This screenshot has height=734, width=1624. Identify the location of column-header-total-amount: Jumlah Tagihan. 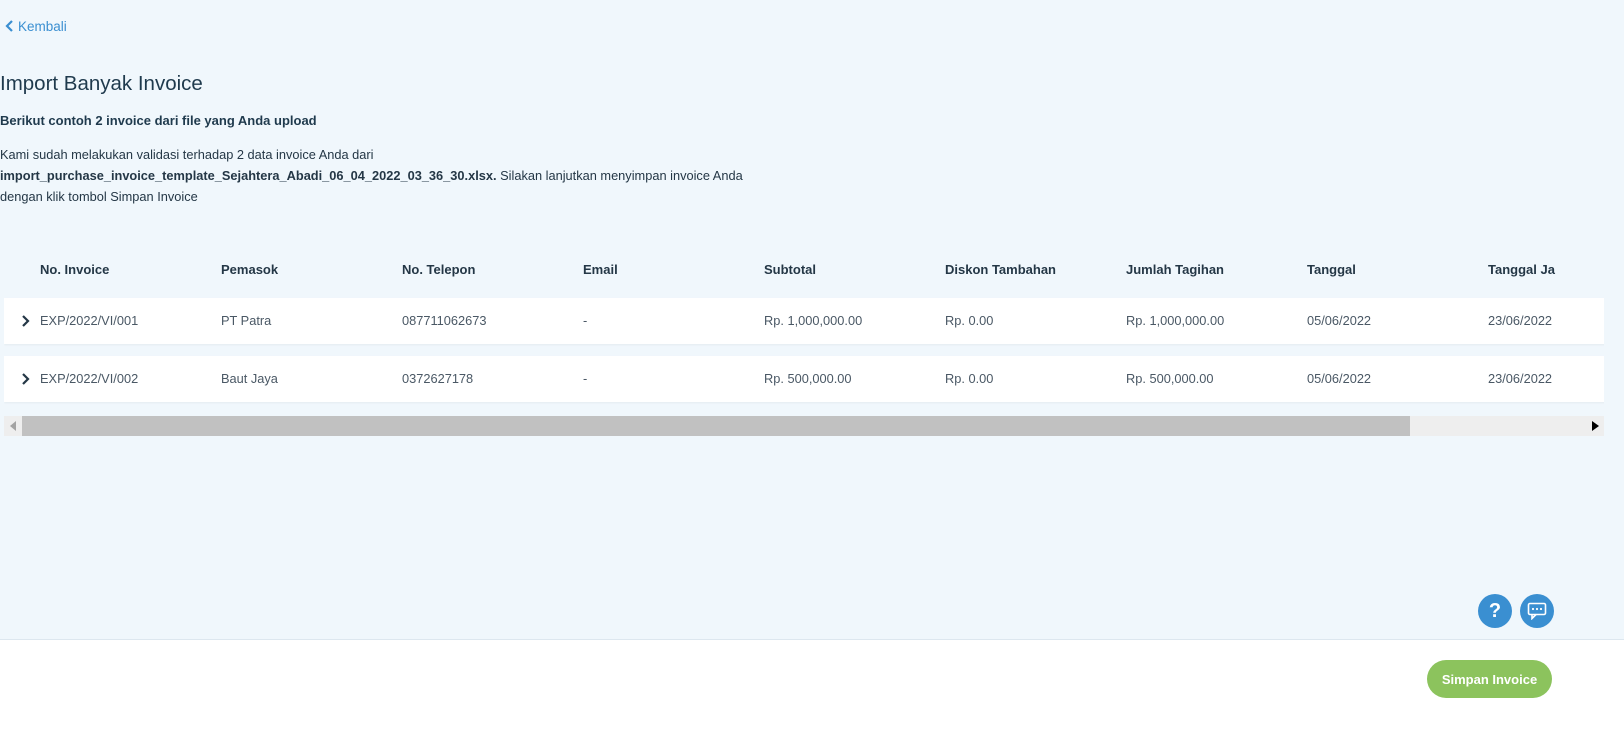
(1175, 269).